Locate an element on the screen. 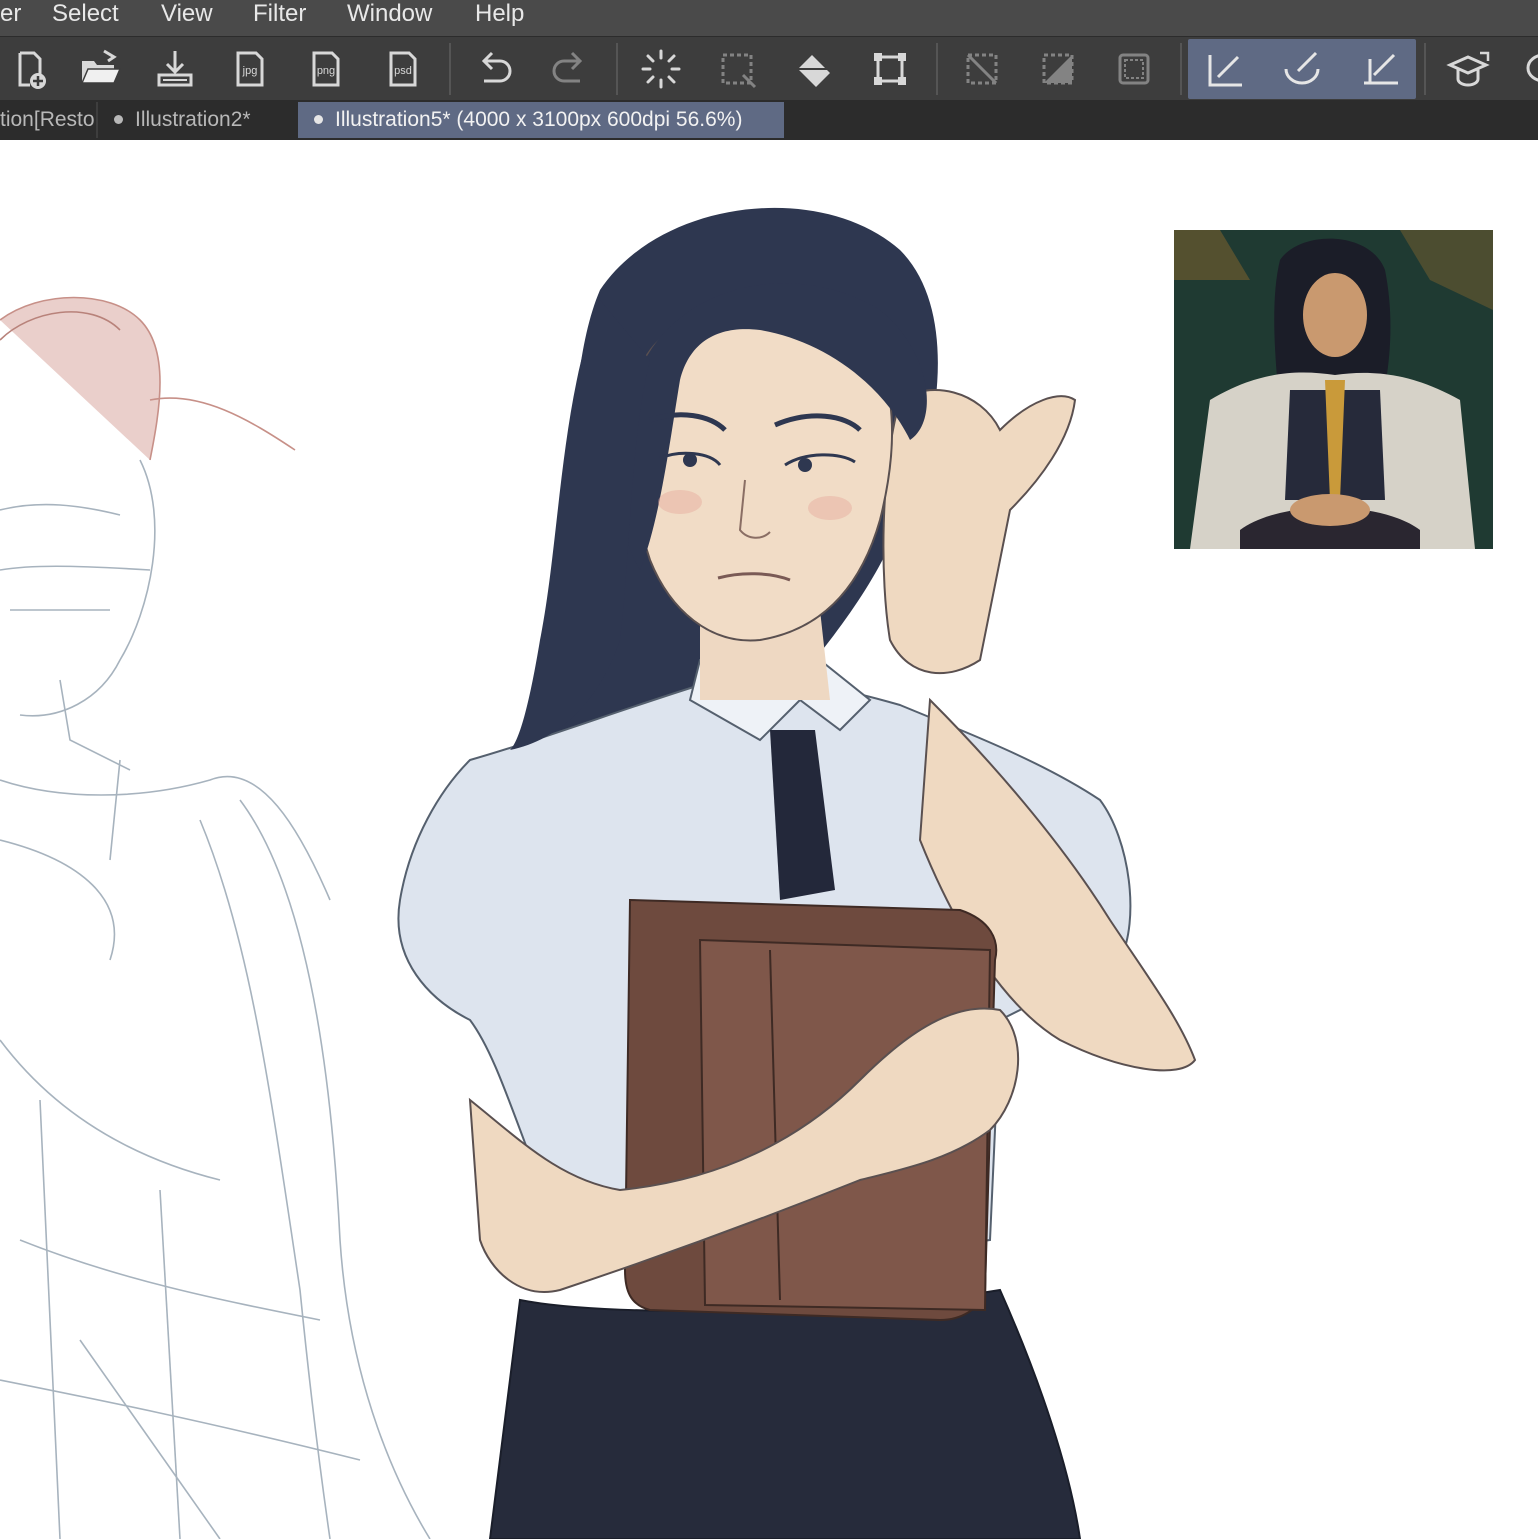  chat-button is located at coordinates (1525, 69).